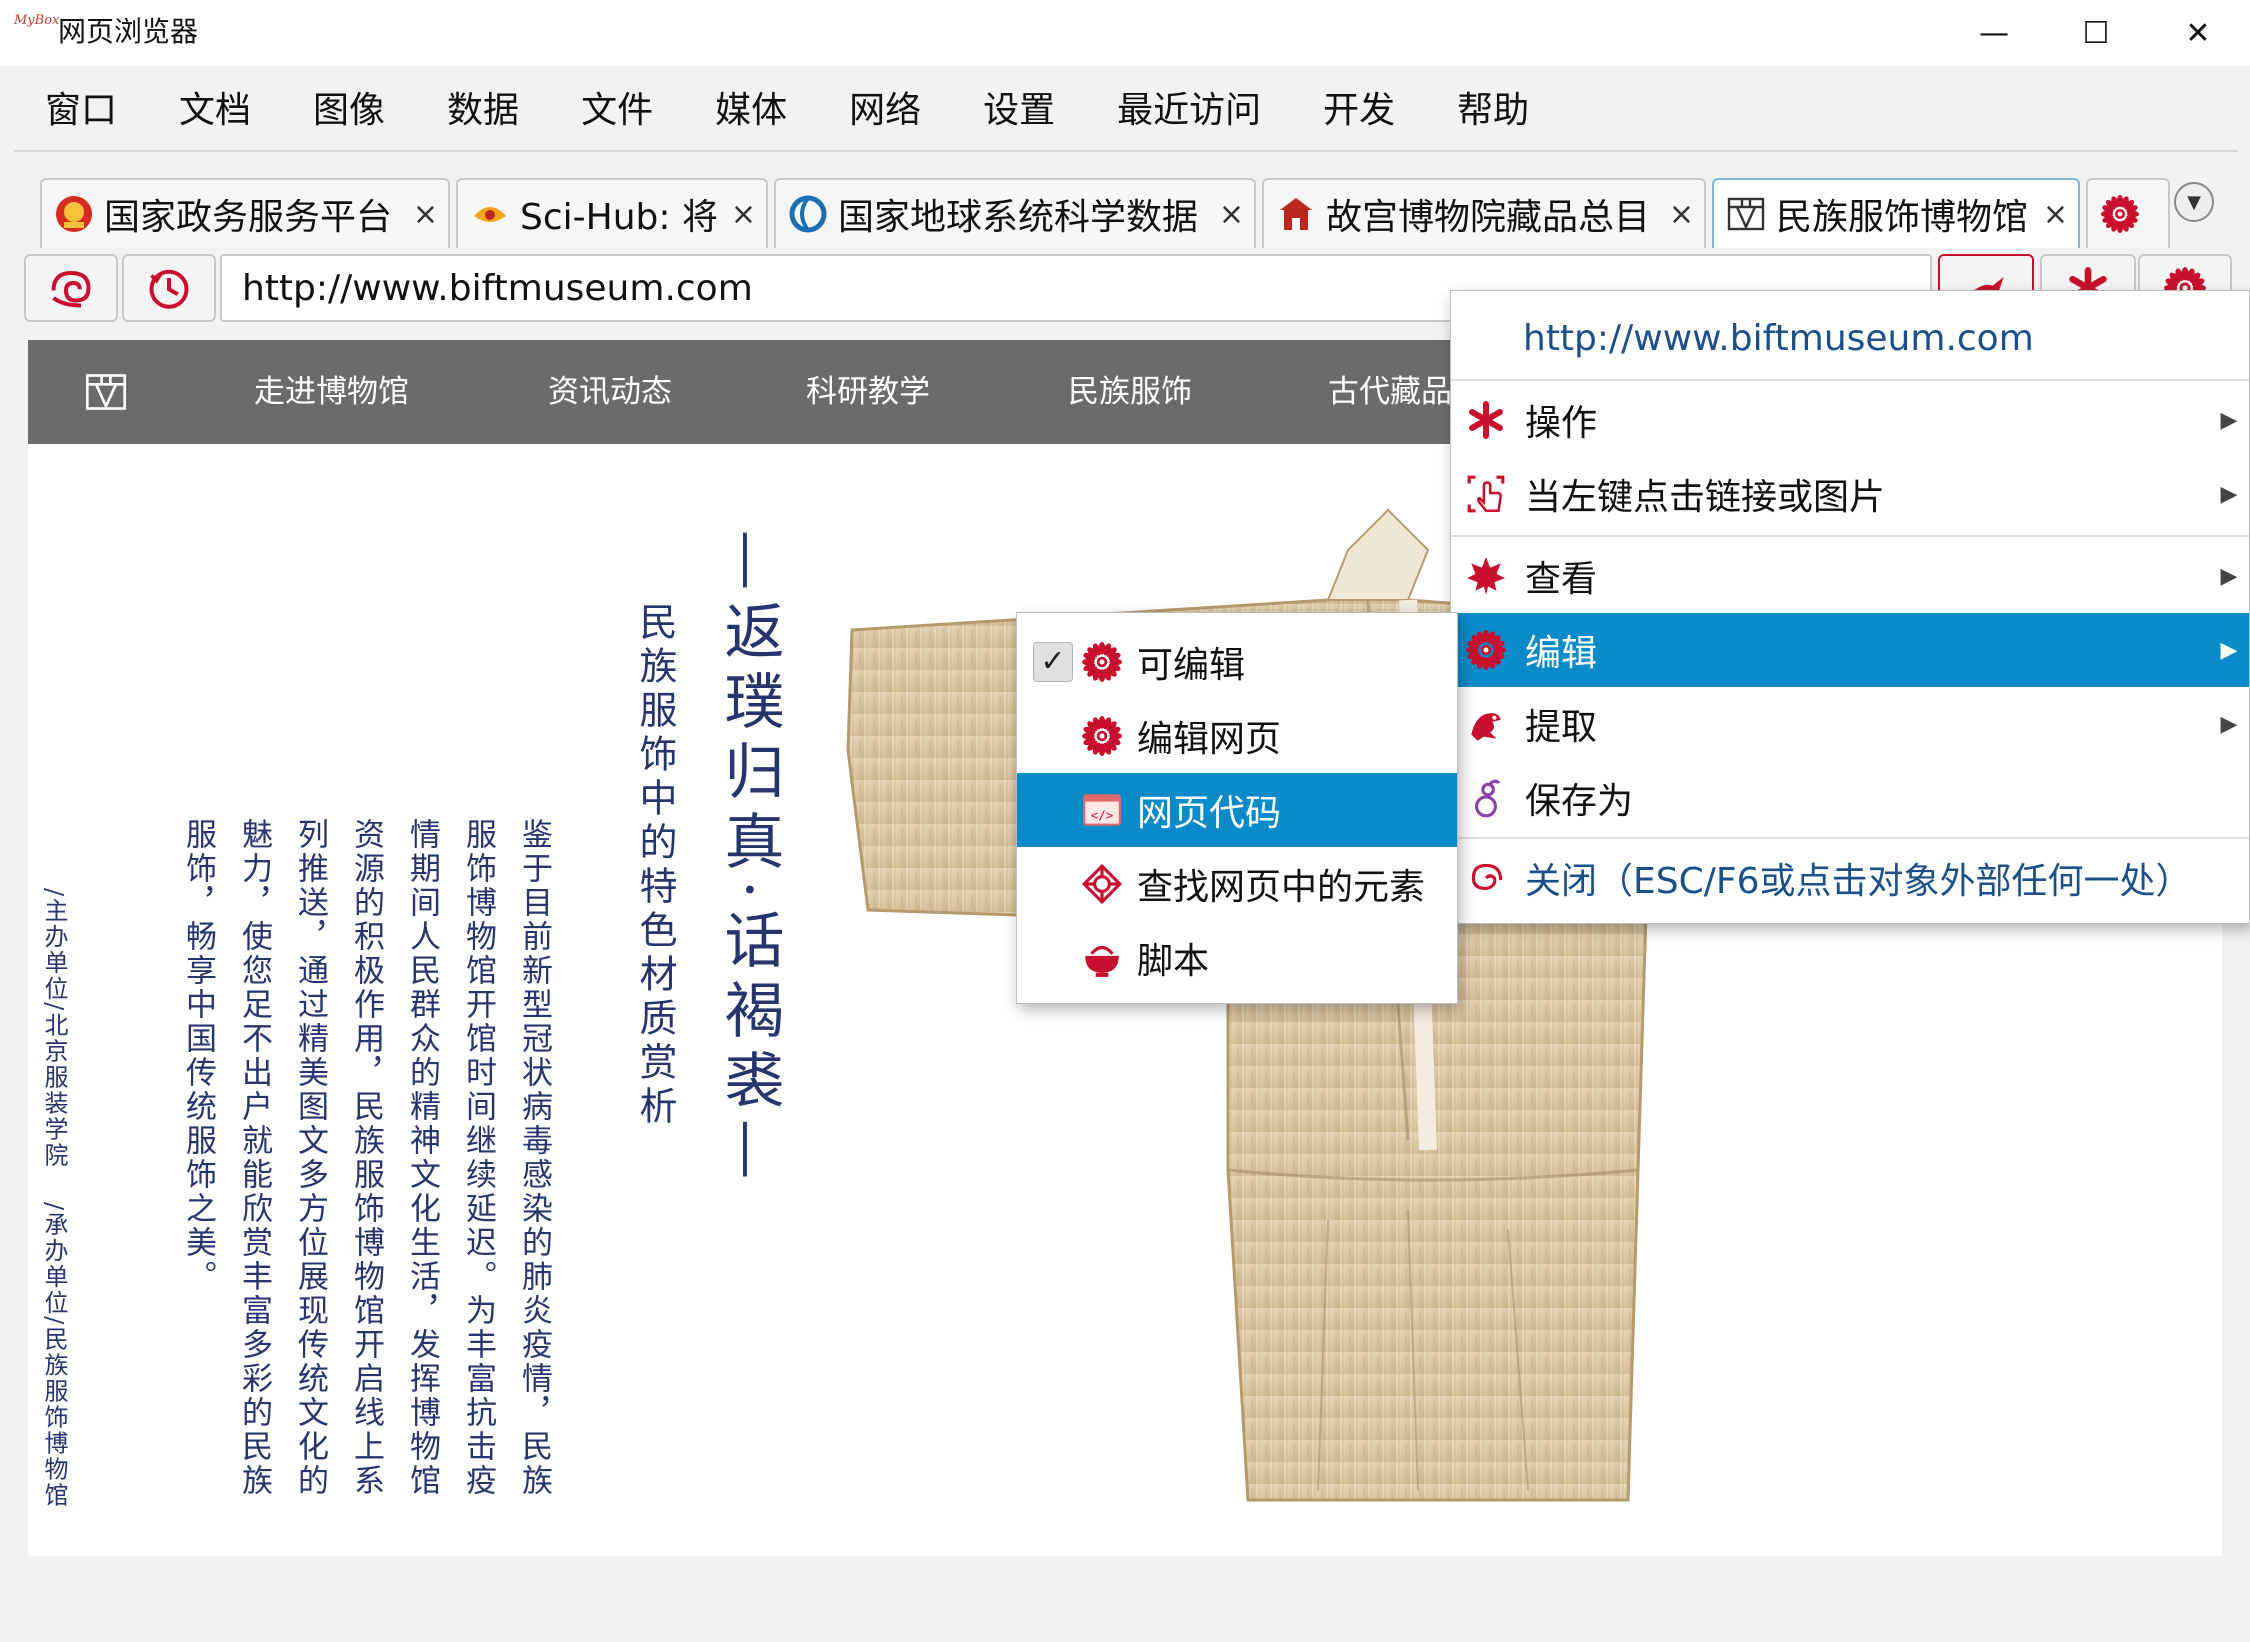 The width and height of the screenshot is (2250, 1642). I want to click on tab-overflow-partial, so click(2128, 213).